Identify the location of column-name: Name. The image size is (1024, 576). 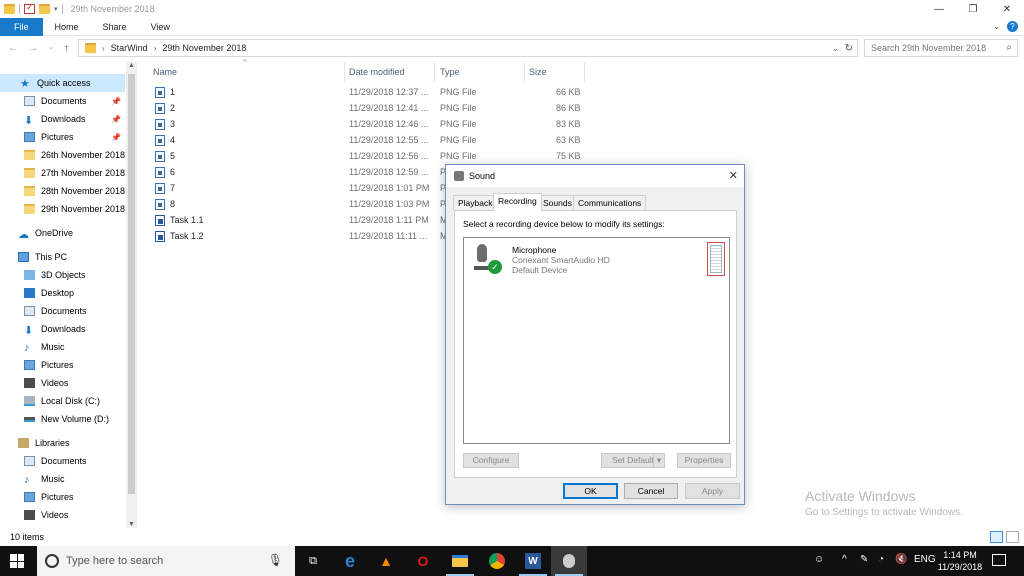
(165, 72).